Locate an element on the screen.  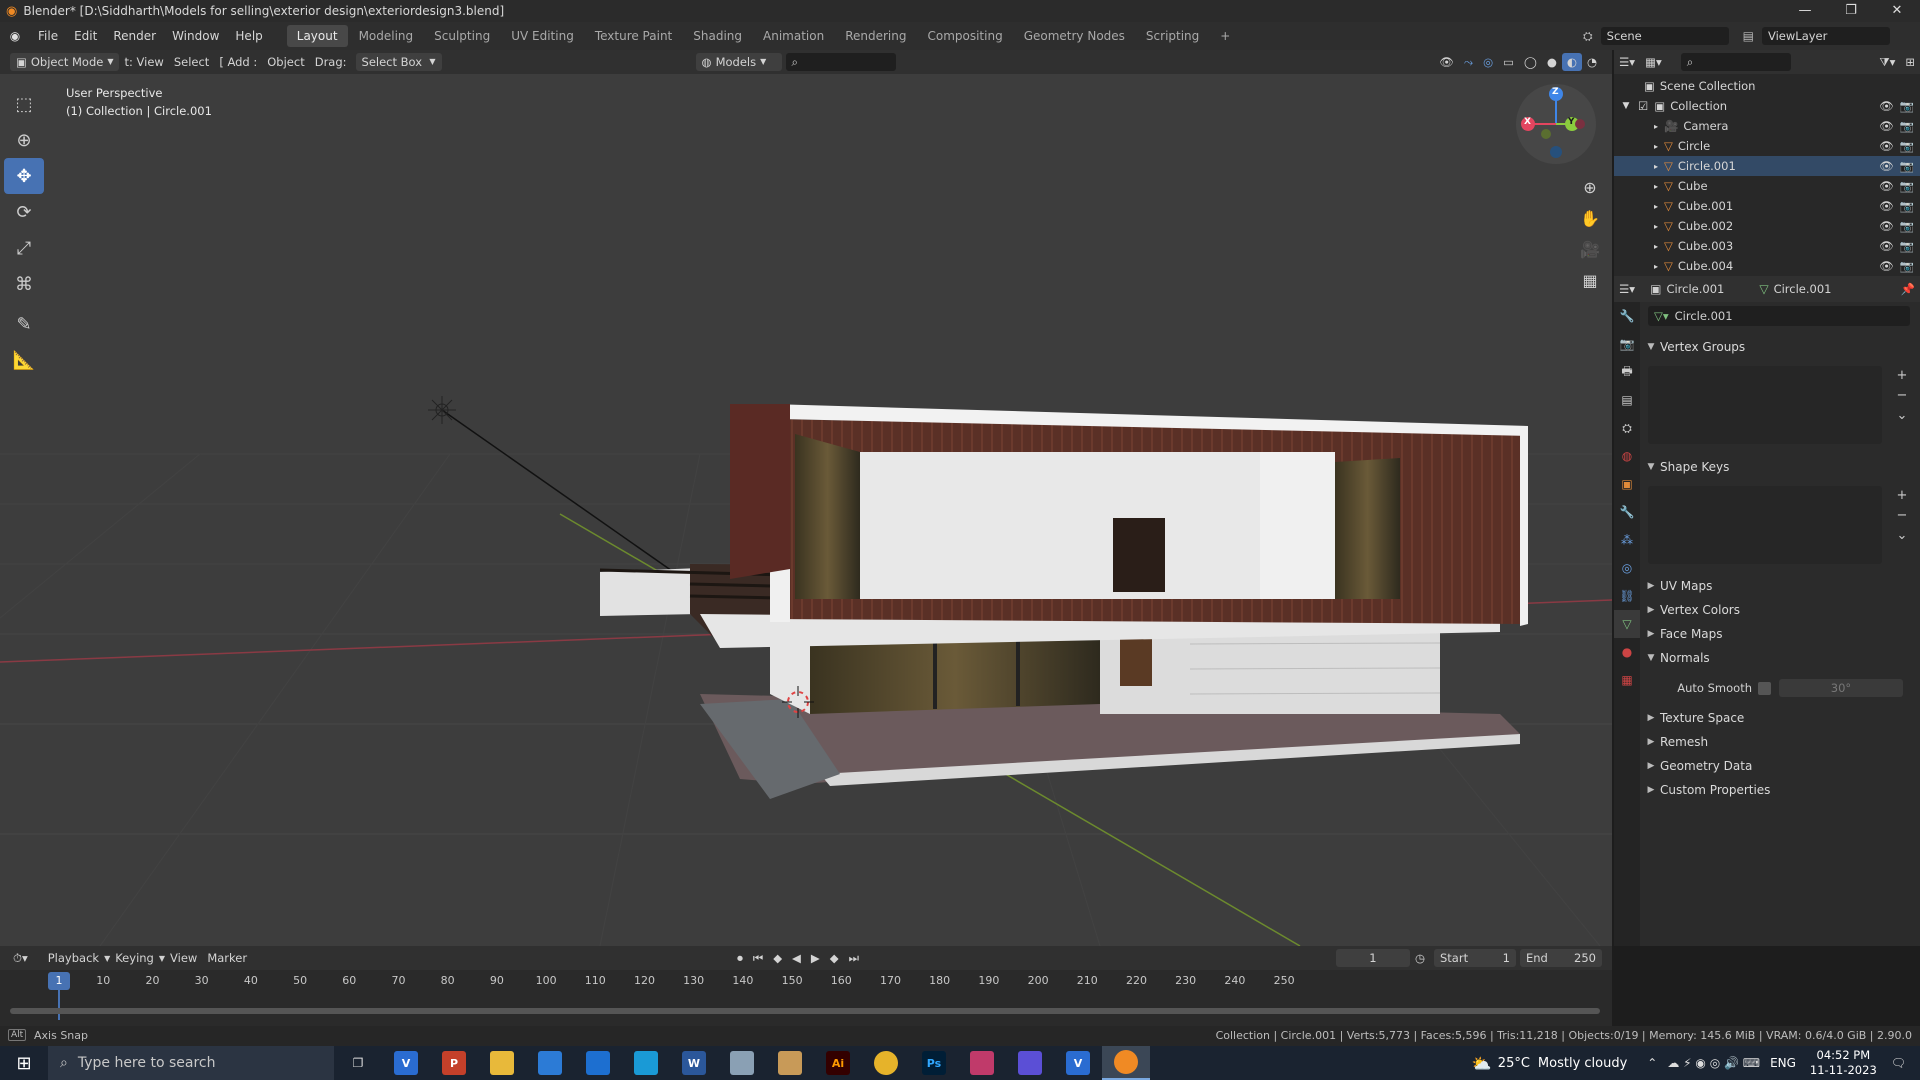
mesh-name-field: ▽▾ Circle.001 is located at coordinates (1779, 316).